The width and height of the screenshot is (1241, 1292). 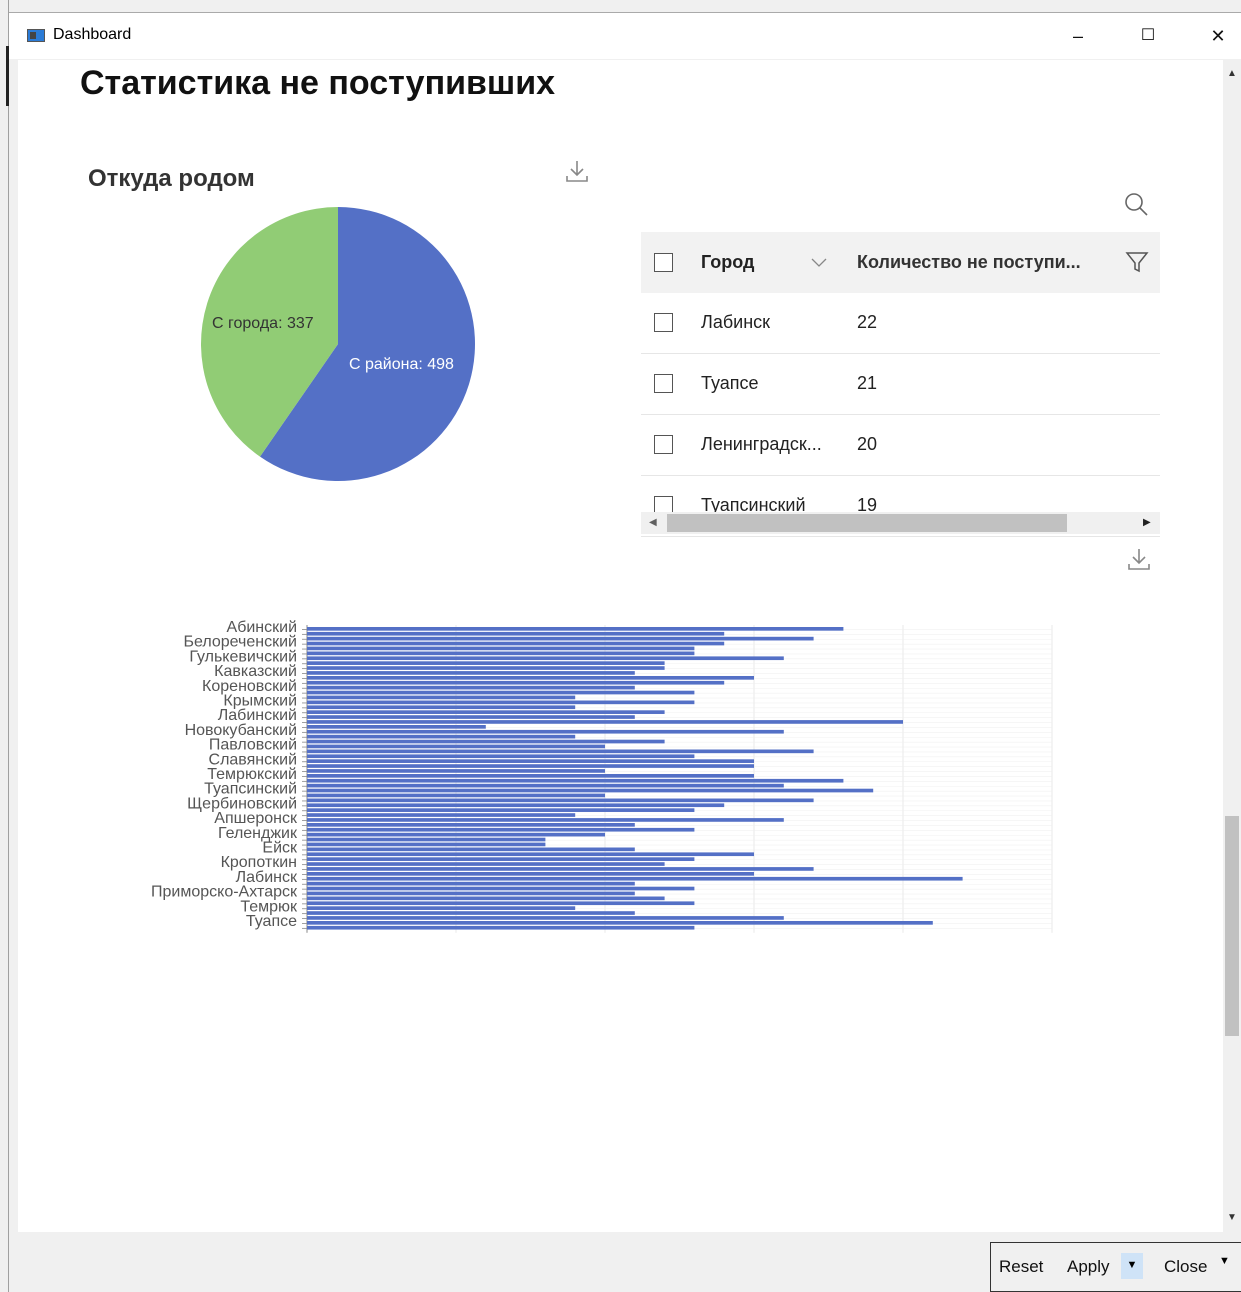 I want to click on vertical-scrollbar: ▲ ▼, so click(x=1232, y=646).